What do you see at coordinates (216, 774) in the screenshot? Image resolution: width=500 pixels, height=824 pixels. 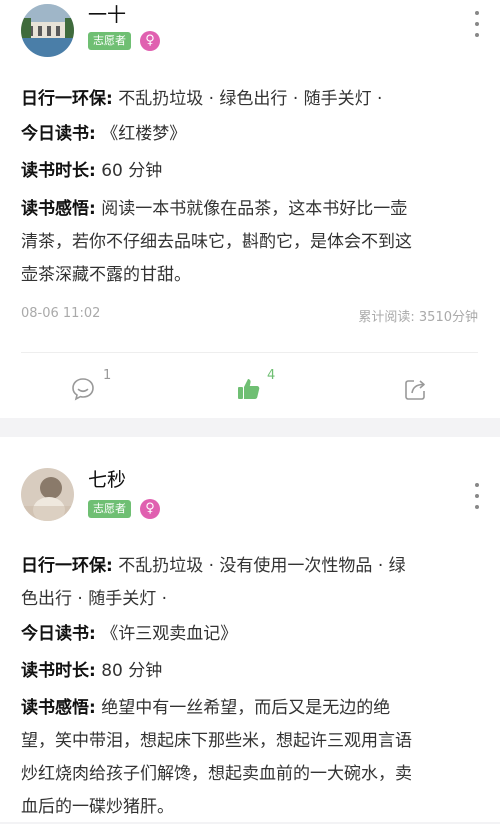 I see `insight-text: 炒红烧肉给孩子们解馋，想起卖血前的一大碗水，卖` at bounding box center [216, 774].